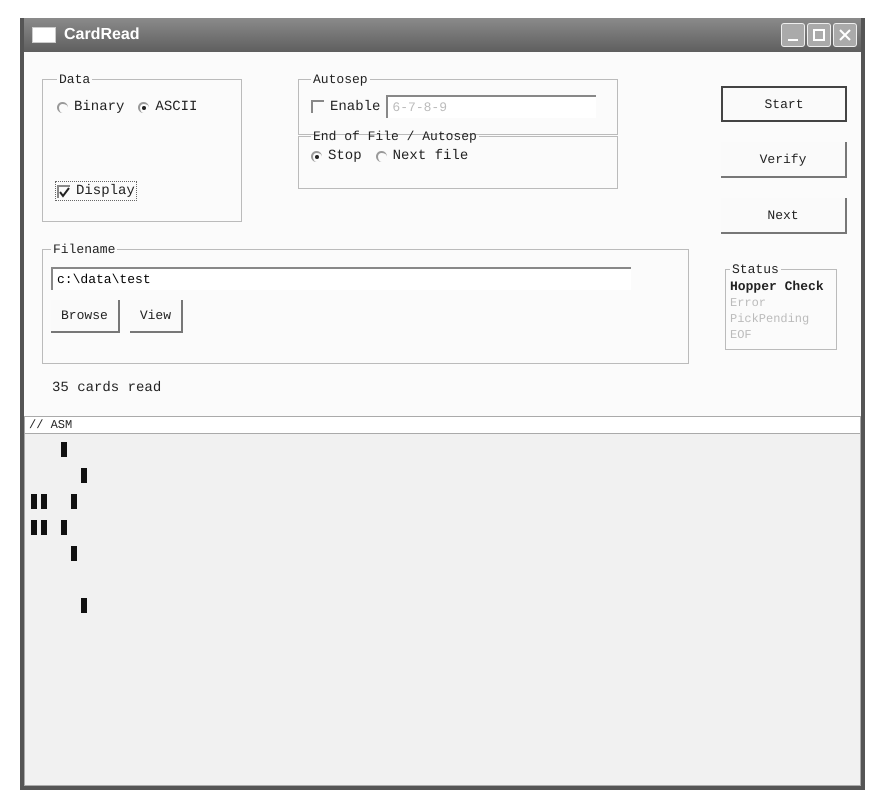  Describe the element at coordinates (64, 192) in the screenshot. I see `checkmark-icon` at that location.